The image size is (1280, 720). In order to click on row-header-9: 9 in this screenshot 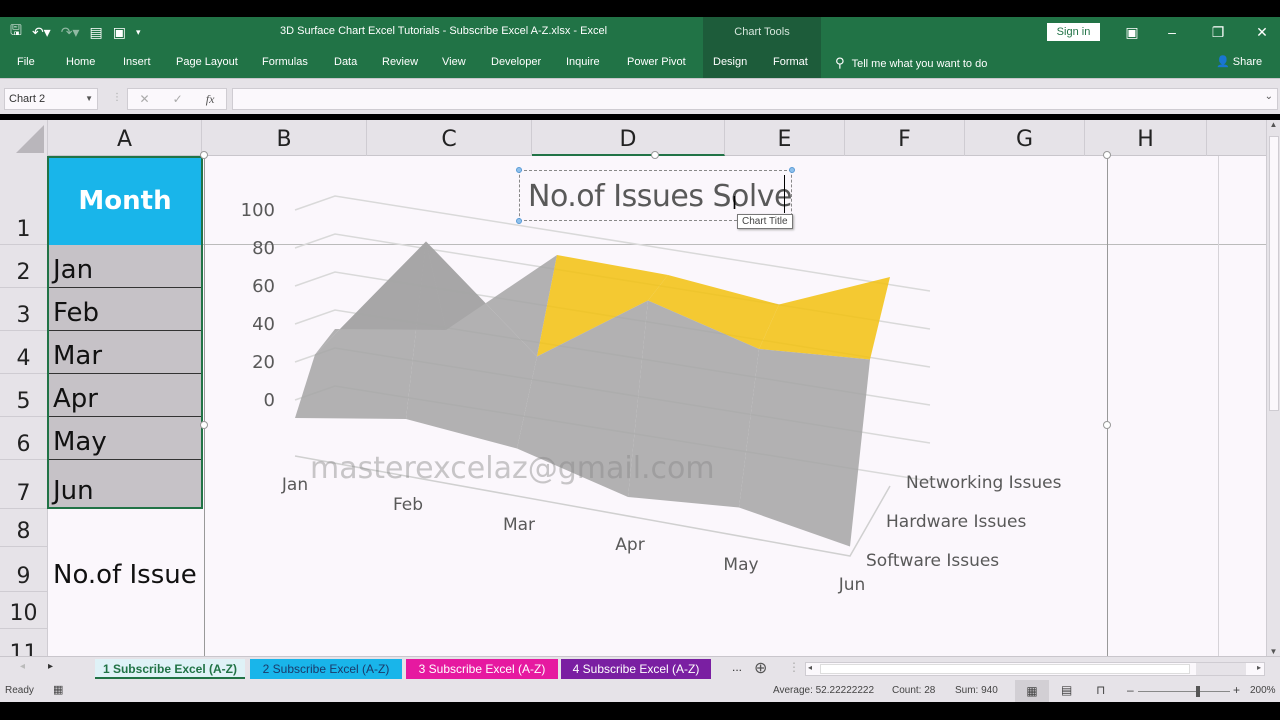, I will do `click(24, 569)`.